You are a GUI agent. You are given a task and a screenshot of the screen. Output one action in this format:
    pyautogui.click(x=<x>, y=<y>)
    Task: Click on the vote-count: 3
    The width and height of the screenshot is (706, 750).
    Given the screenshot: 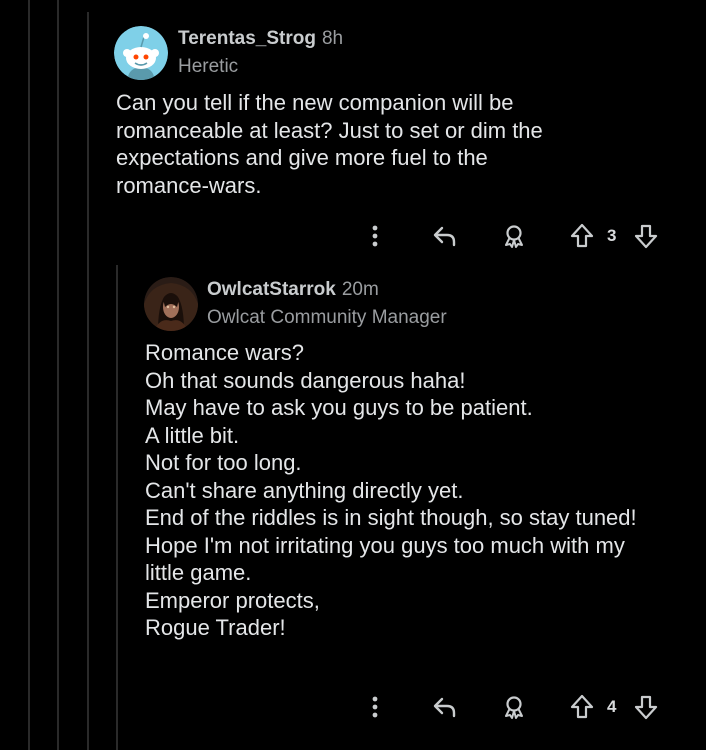 What is the action you would take?
    pyautogui.click(x=612, y=235)
    